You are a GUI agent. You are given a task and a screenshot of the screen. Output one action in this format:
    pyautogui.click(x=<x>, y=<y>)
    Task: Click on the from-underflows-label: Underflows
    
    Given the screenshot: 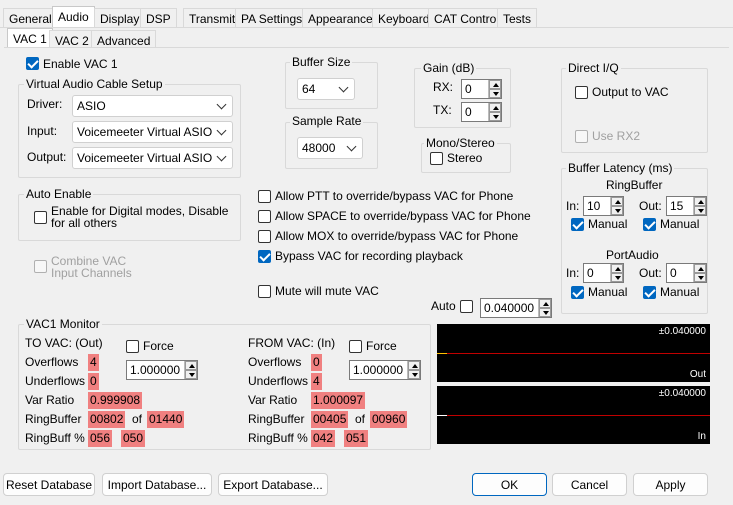 What is the action you would take?
    pyautogui.click(x=278, y=381)
    